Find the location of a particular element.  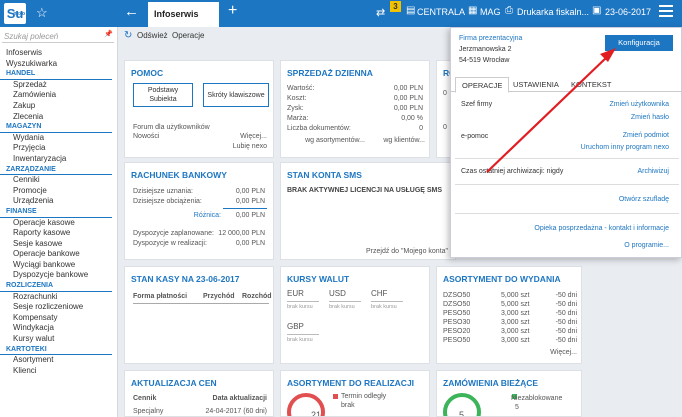

sidebar-item: Wydania is located at coordinates (59, 138).